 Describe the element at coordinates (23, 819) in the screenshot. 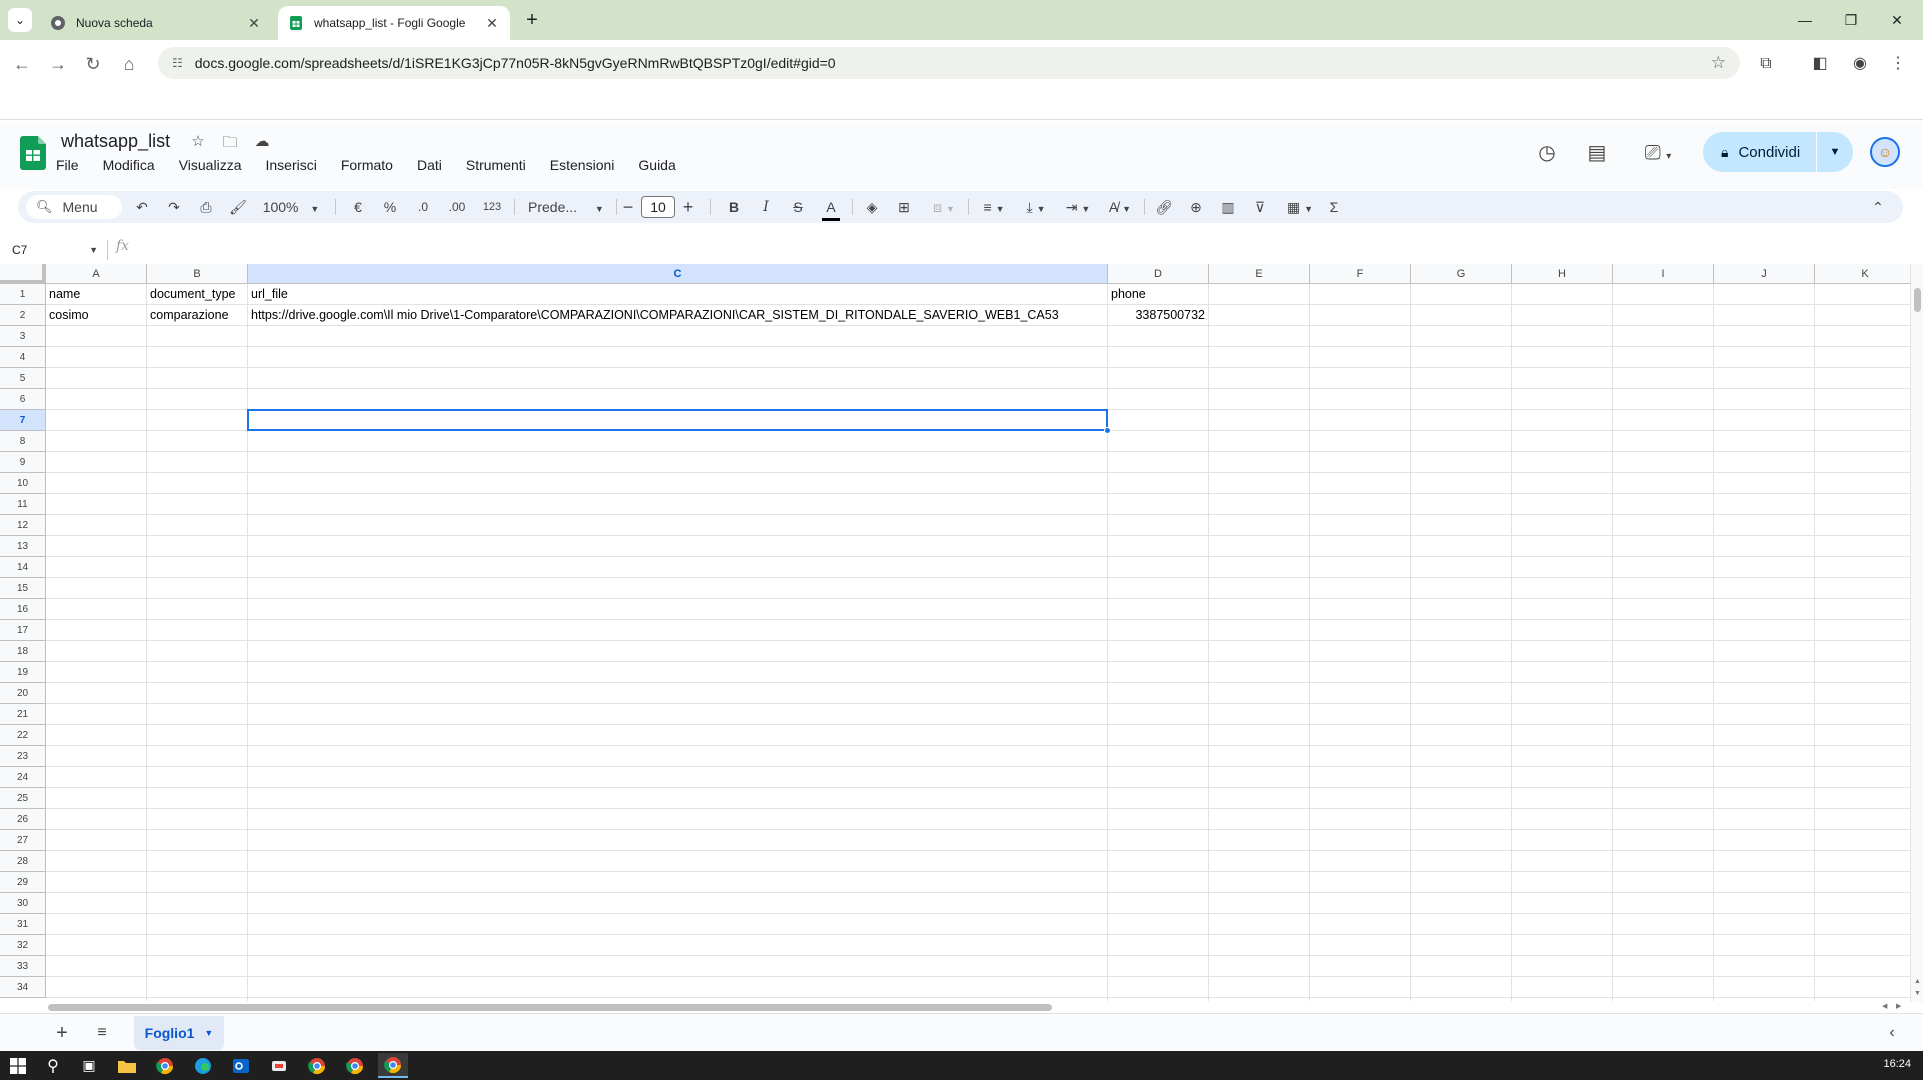

I see `row-header-26: 26` at that location.